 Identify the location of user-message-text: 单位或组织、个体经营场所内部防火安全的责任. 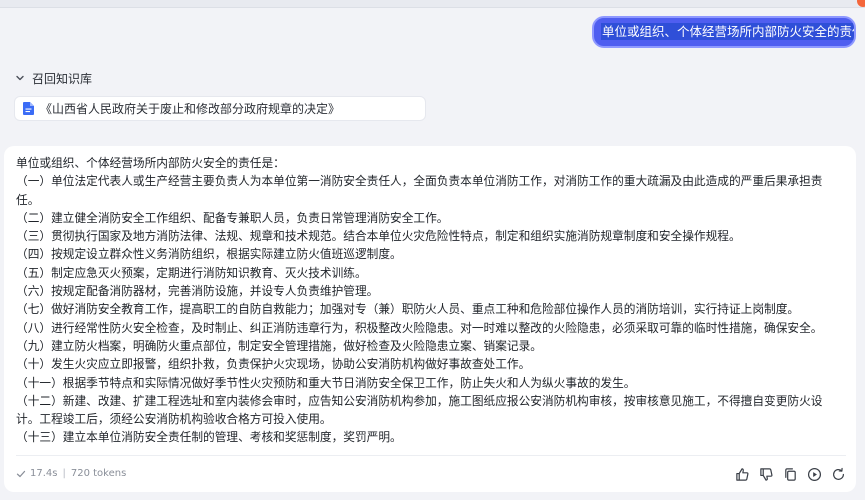
(728, 31).